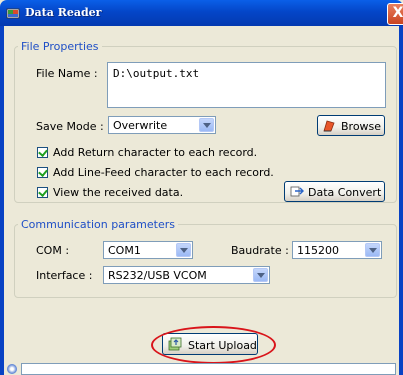 The height and width of the screenshot is (375, 403). What do you see at coordinates (70, 126) in the screenshot?
I see `save-mode-label: Save Mode :` at bounding box center [70, 126].